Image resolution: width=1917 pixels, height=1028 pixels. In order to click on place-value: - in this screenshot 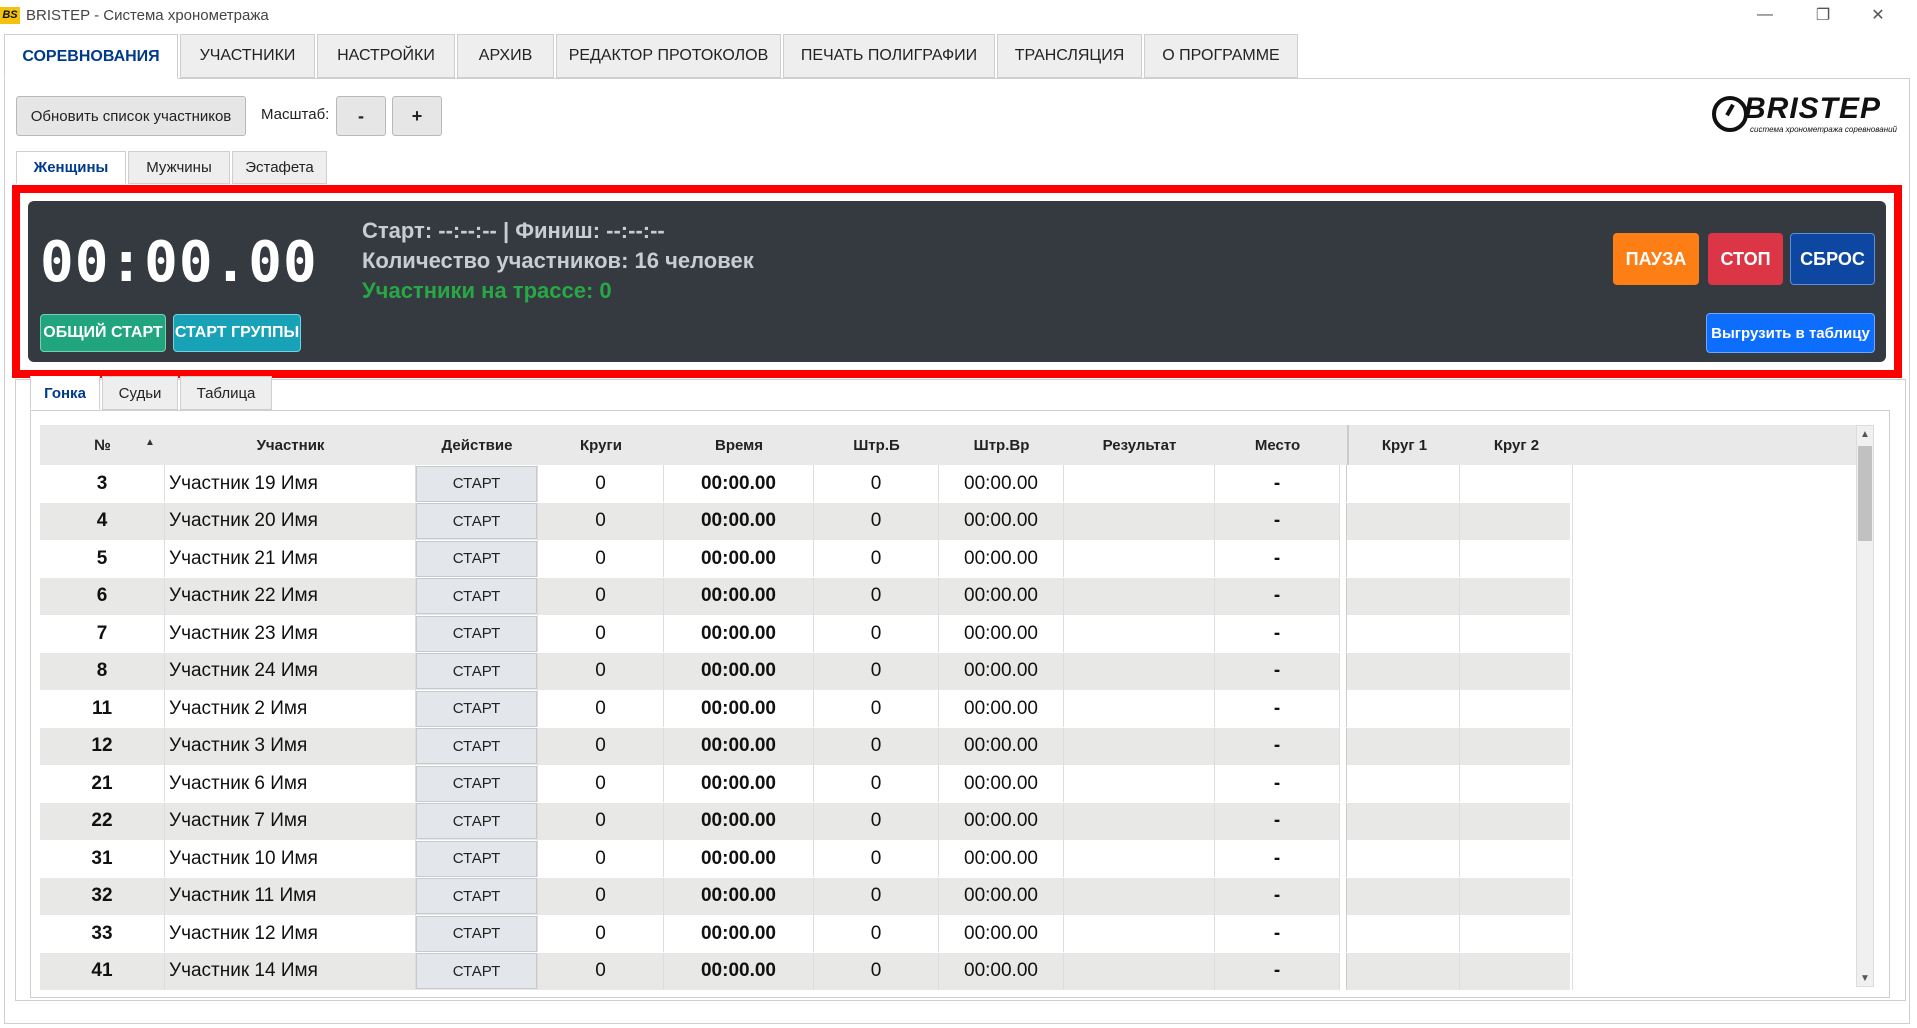, I will do `click(1277, 633)`.